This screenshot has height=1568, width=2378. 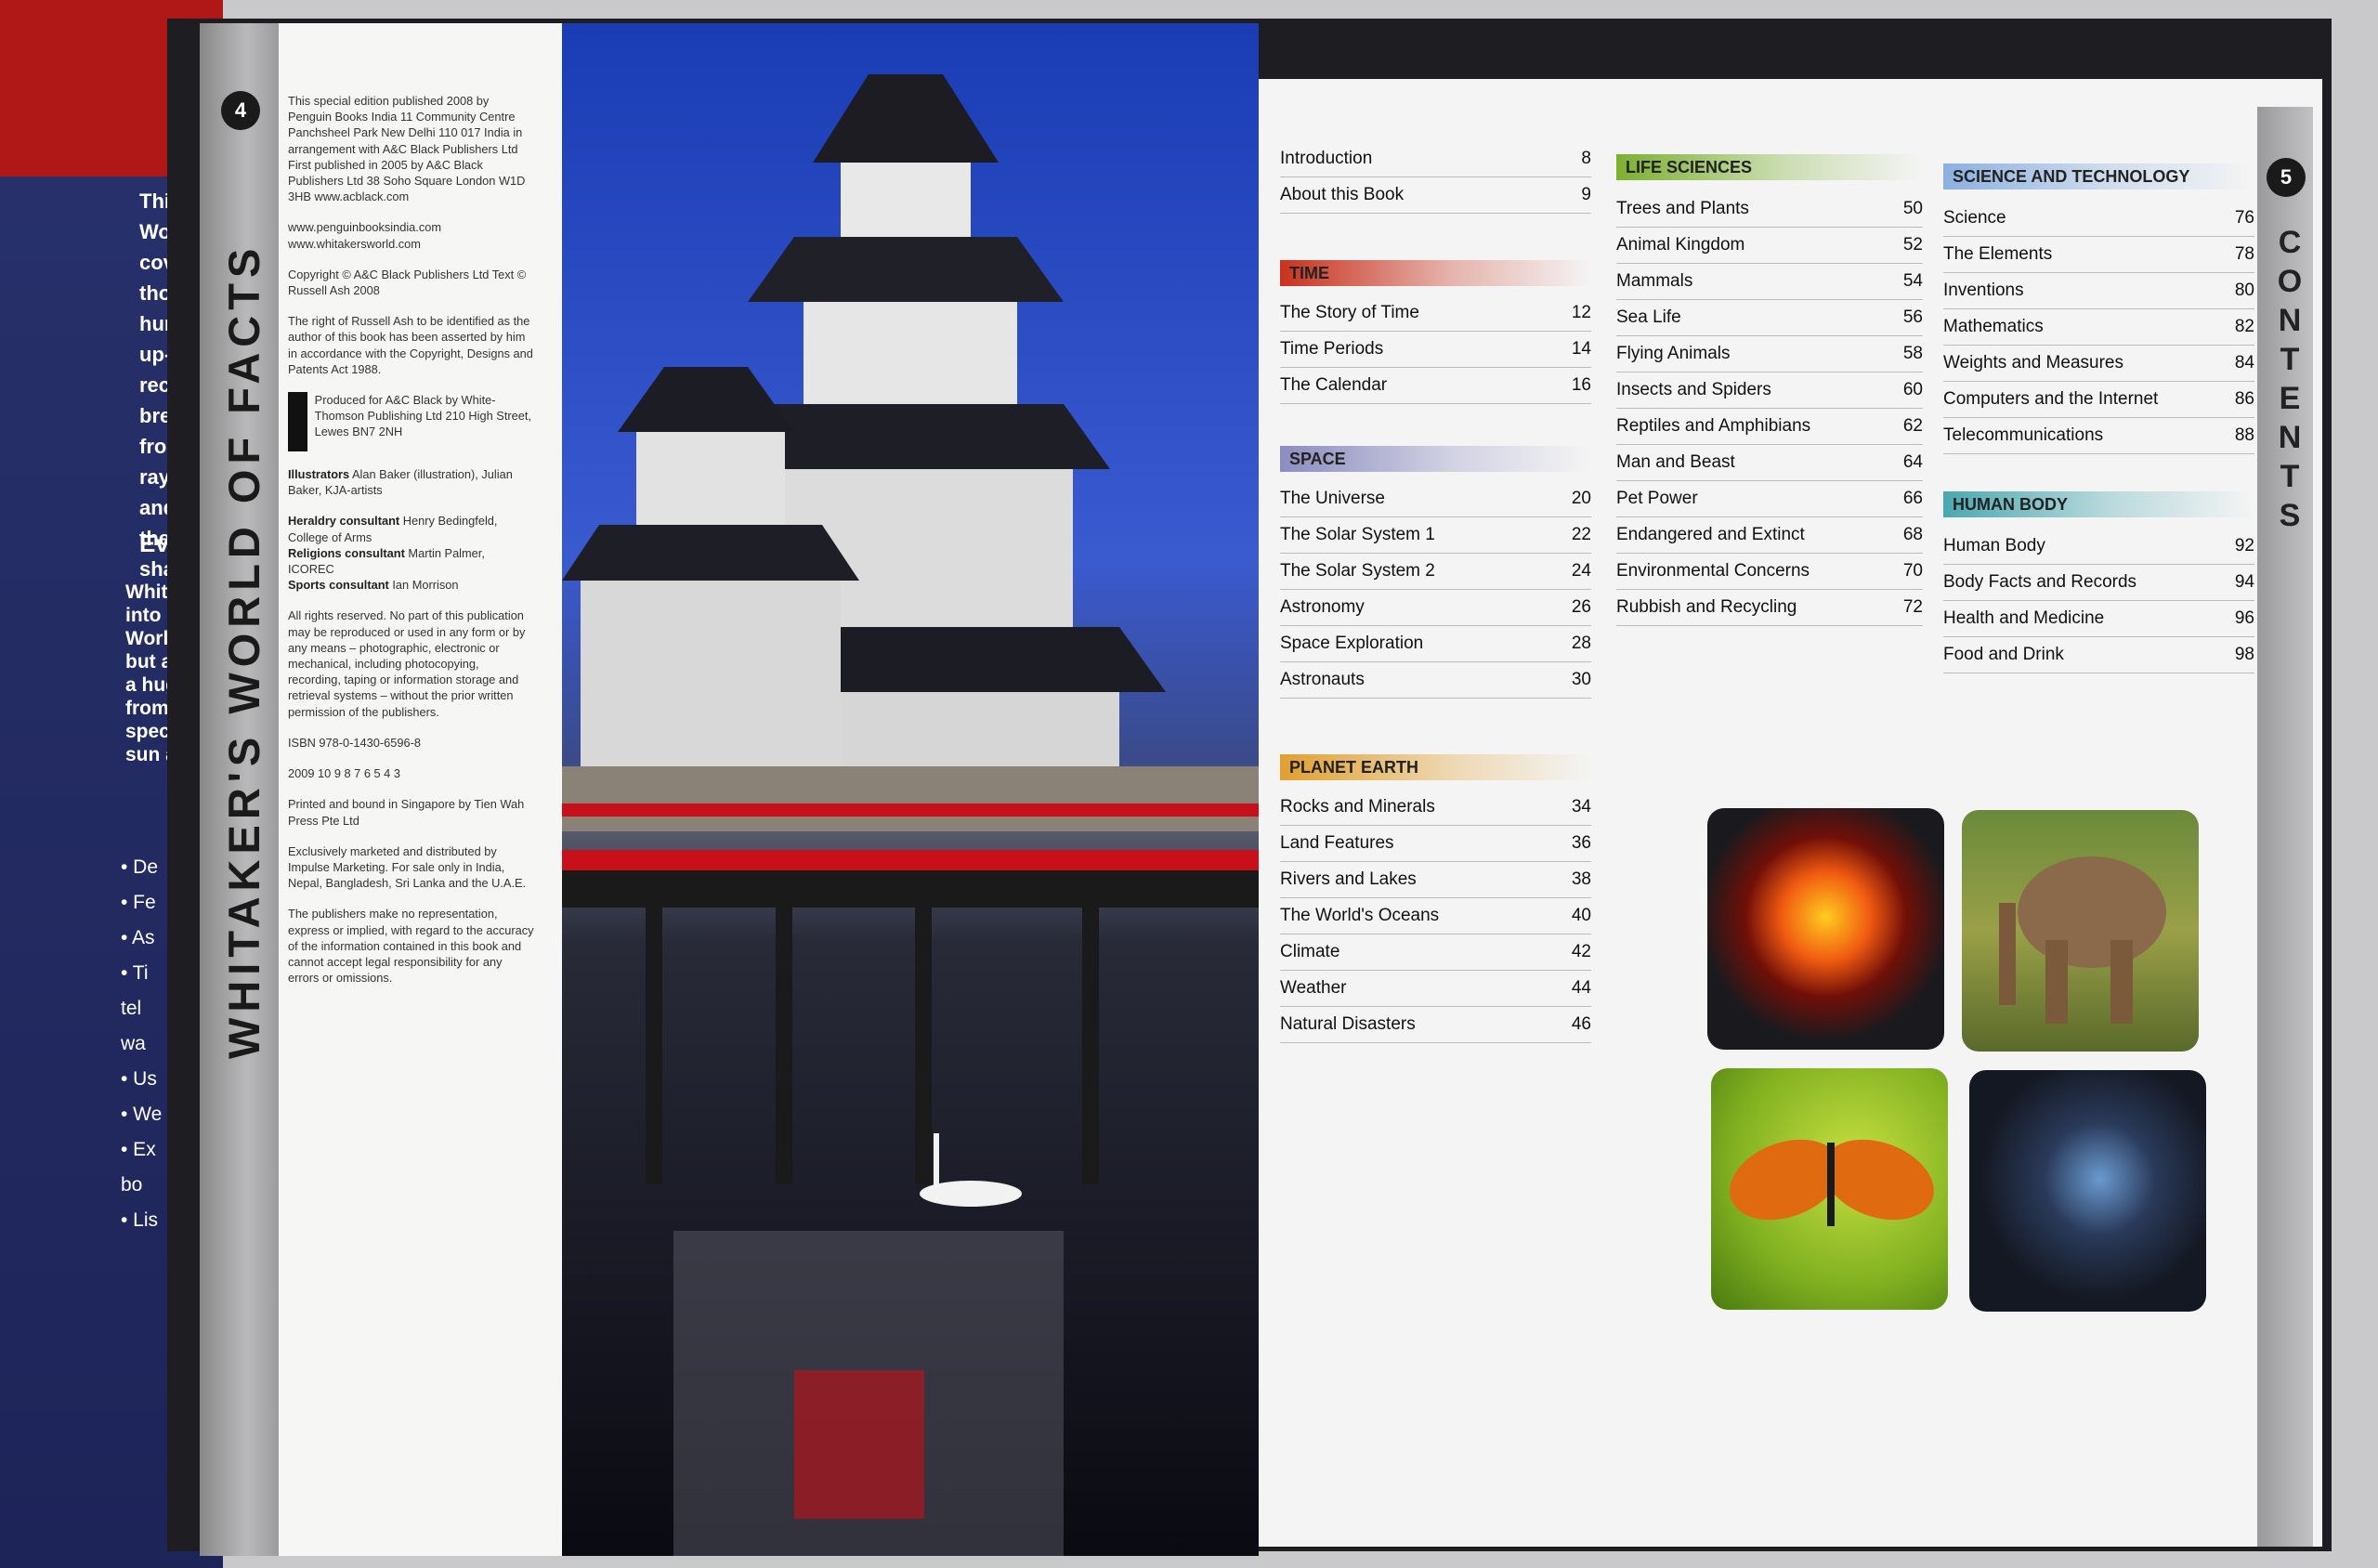 I want to click on butterfly-icon, so click(x=1832, y=1182).